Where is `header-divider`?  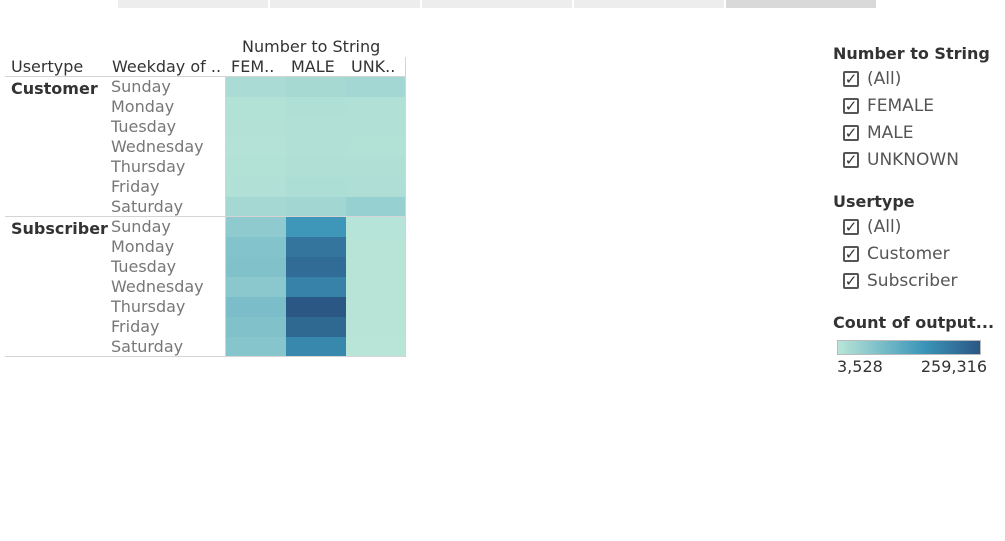 header-divider is located at coordinates (205, 76).